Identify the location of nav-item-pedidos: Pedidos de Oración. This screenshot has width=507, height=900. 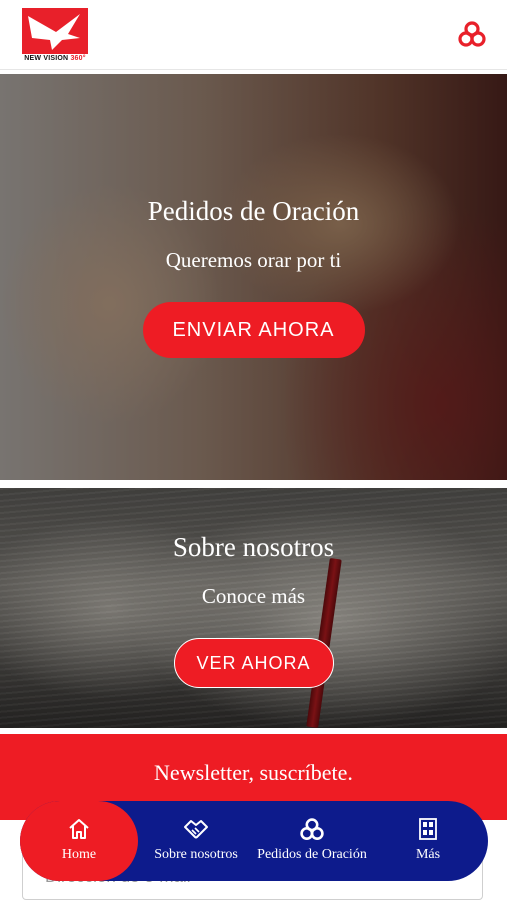
(312, 841).